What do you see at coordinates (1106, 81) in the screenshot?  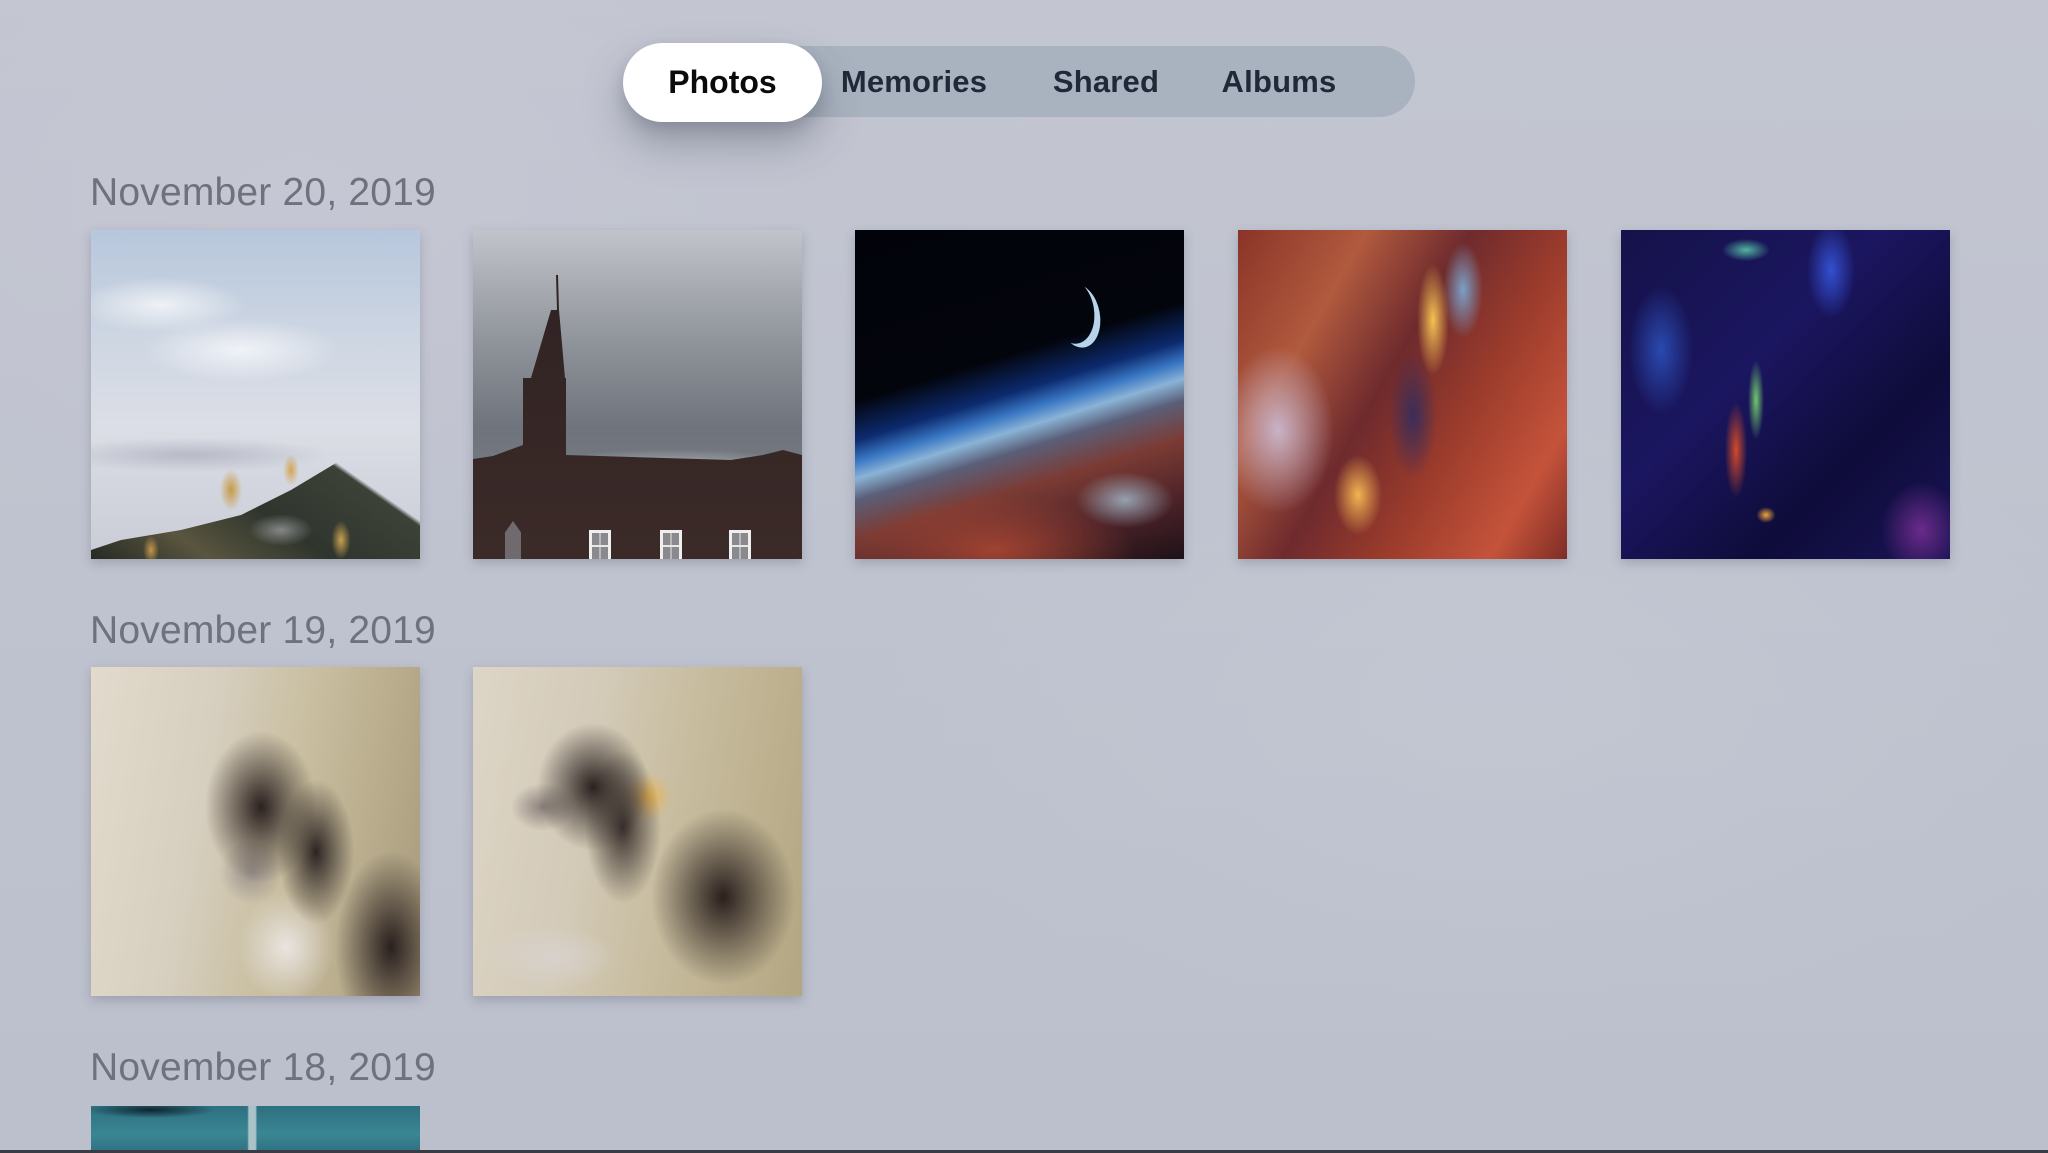 I see `tab-shared: Shared` at bounding box center [1106, 81].